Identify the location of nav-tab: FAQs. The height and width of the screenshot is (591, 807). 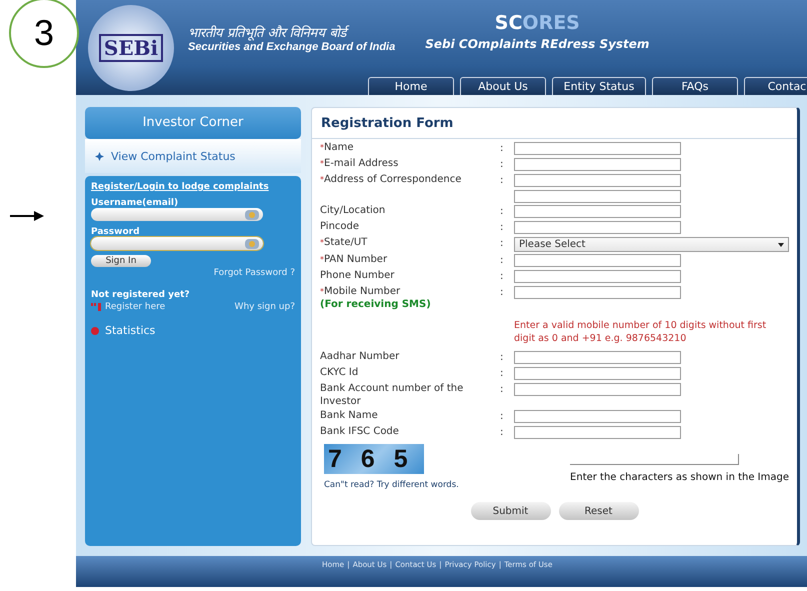
(695, 86).